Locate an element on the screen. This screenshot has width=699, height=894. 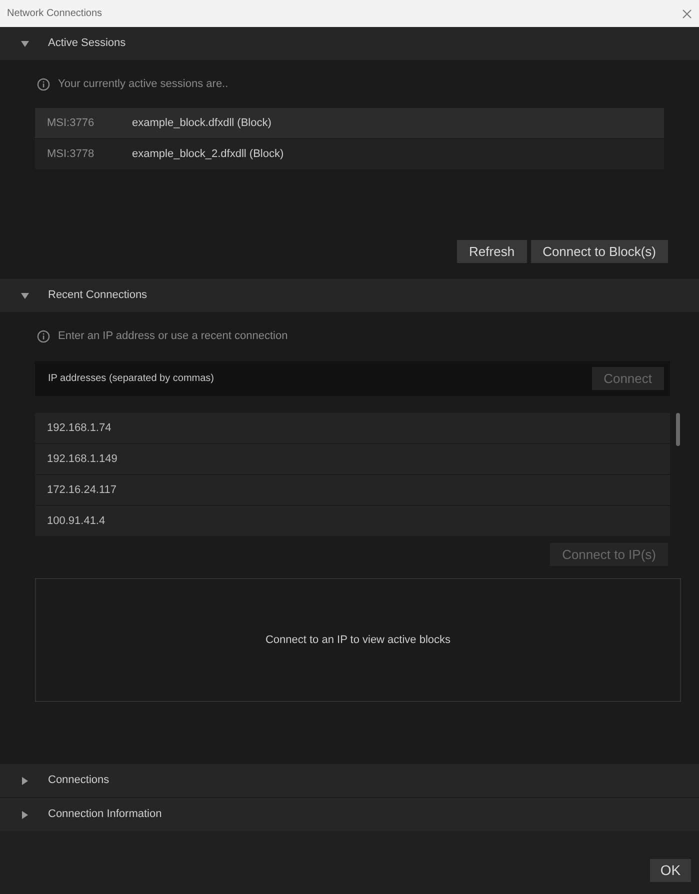
refresh-button: Refresh is located at coordinates (492, 251).